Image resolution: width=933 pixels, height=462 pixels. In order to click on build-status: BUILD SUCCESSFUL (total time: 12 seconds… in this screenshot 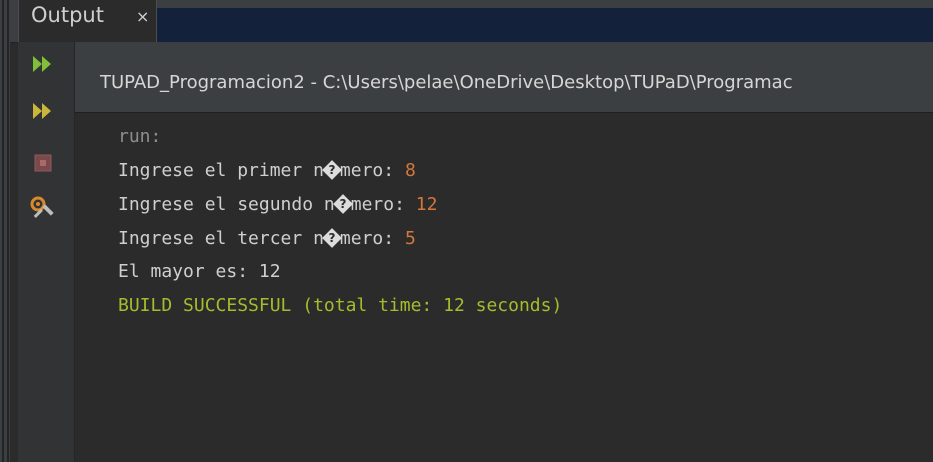, I will do `click(340, 305)`.